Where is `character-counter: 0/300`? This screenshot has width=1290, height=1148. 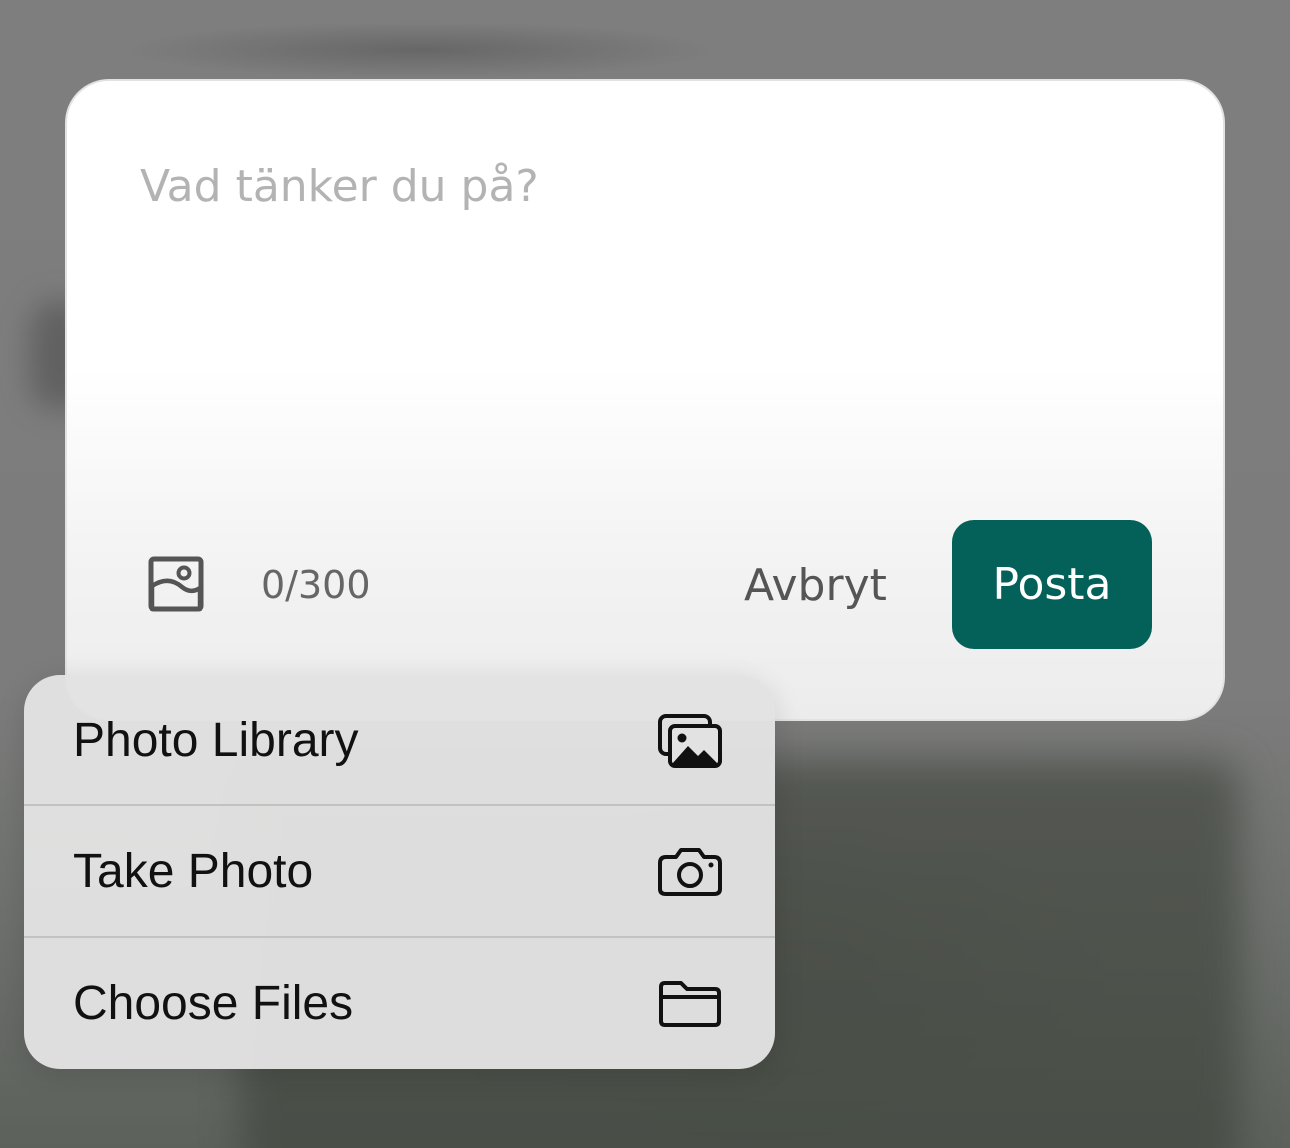
character-counter: 0/300 is located at coordinates (316, 585).